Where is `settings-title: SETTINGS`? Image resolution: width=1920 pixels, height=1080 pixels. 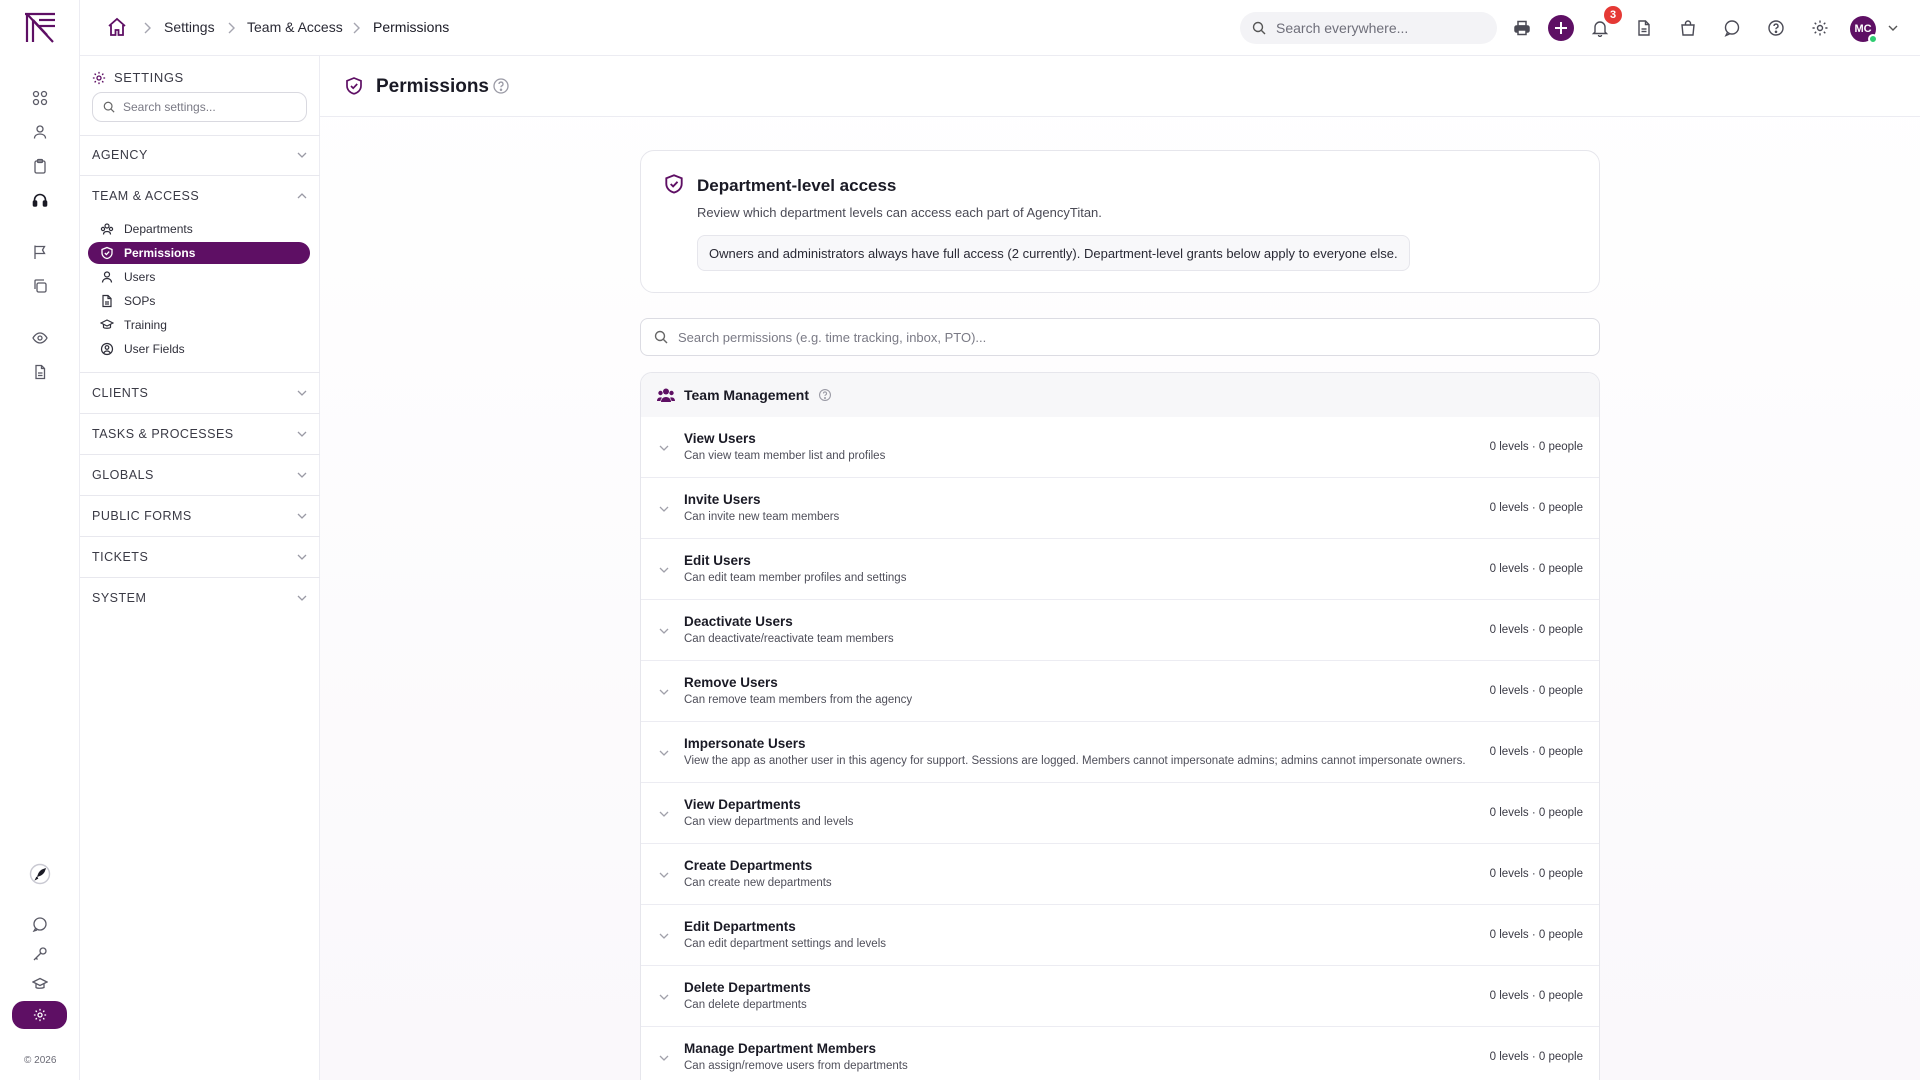
settings-title: SETTINGS is located at coordinates (149, 77).